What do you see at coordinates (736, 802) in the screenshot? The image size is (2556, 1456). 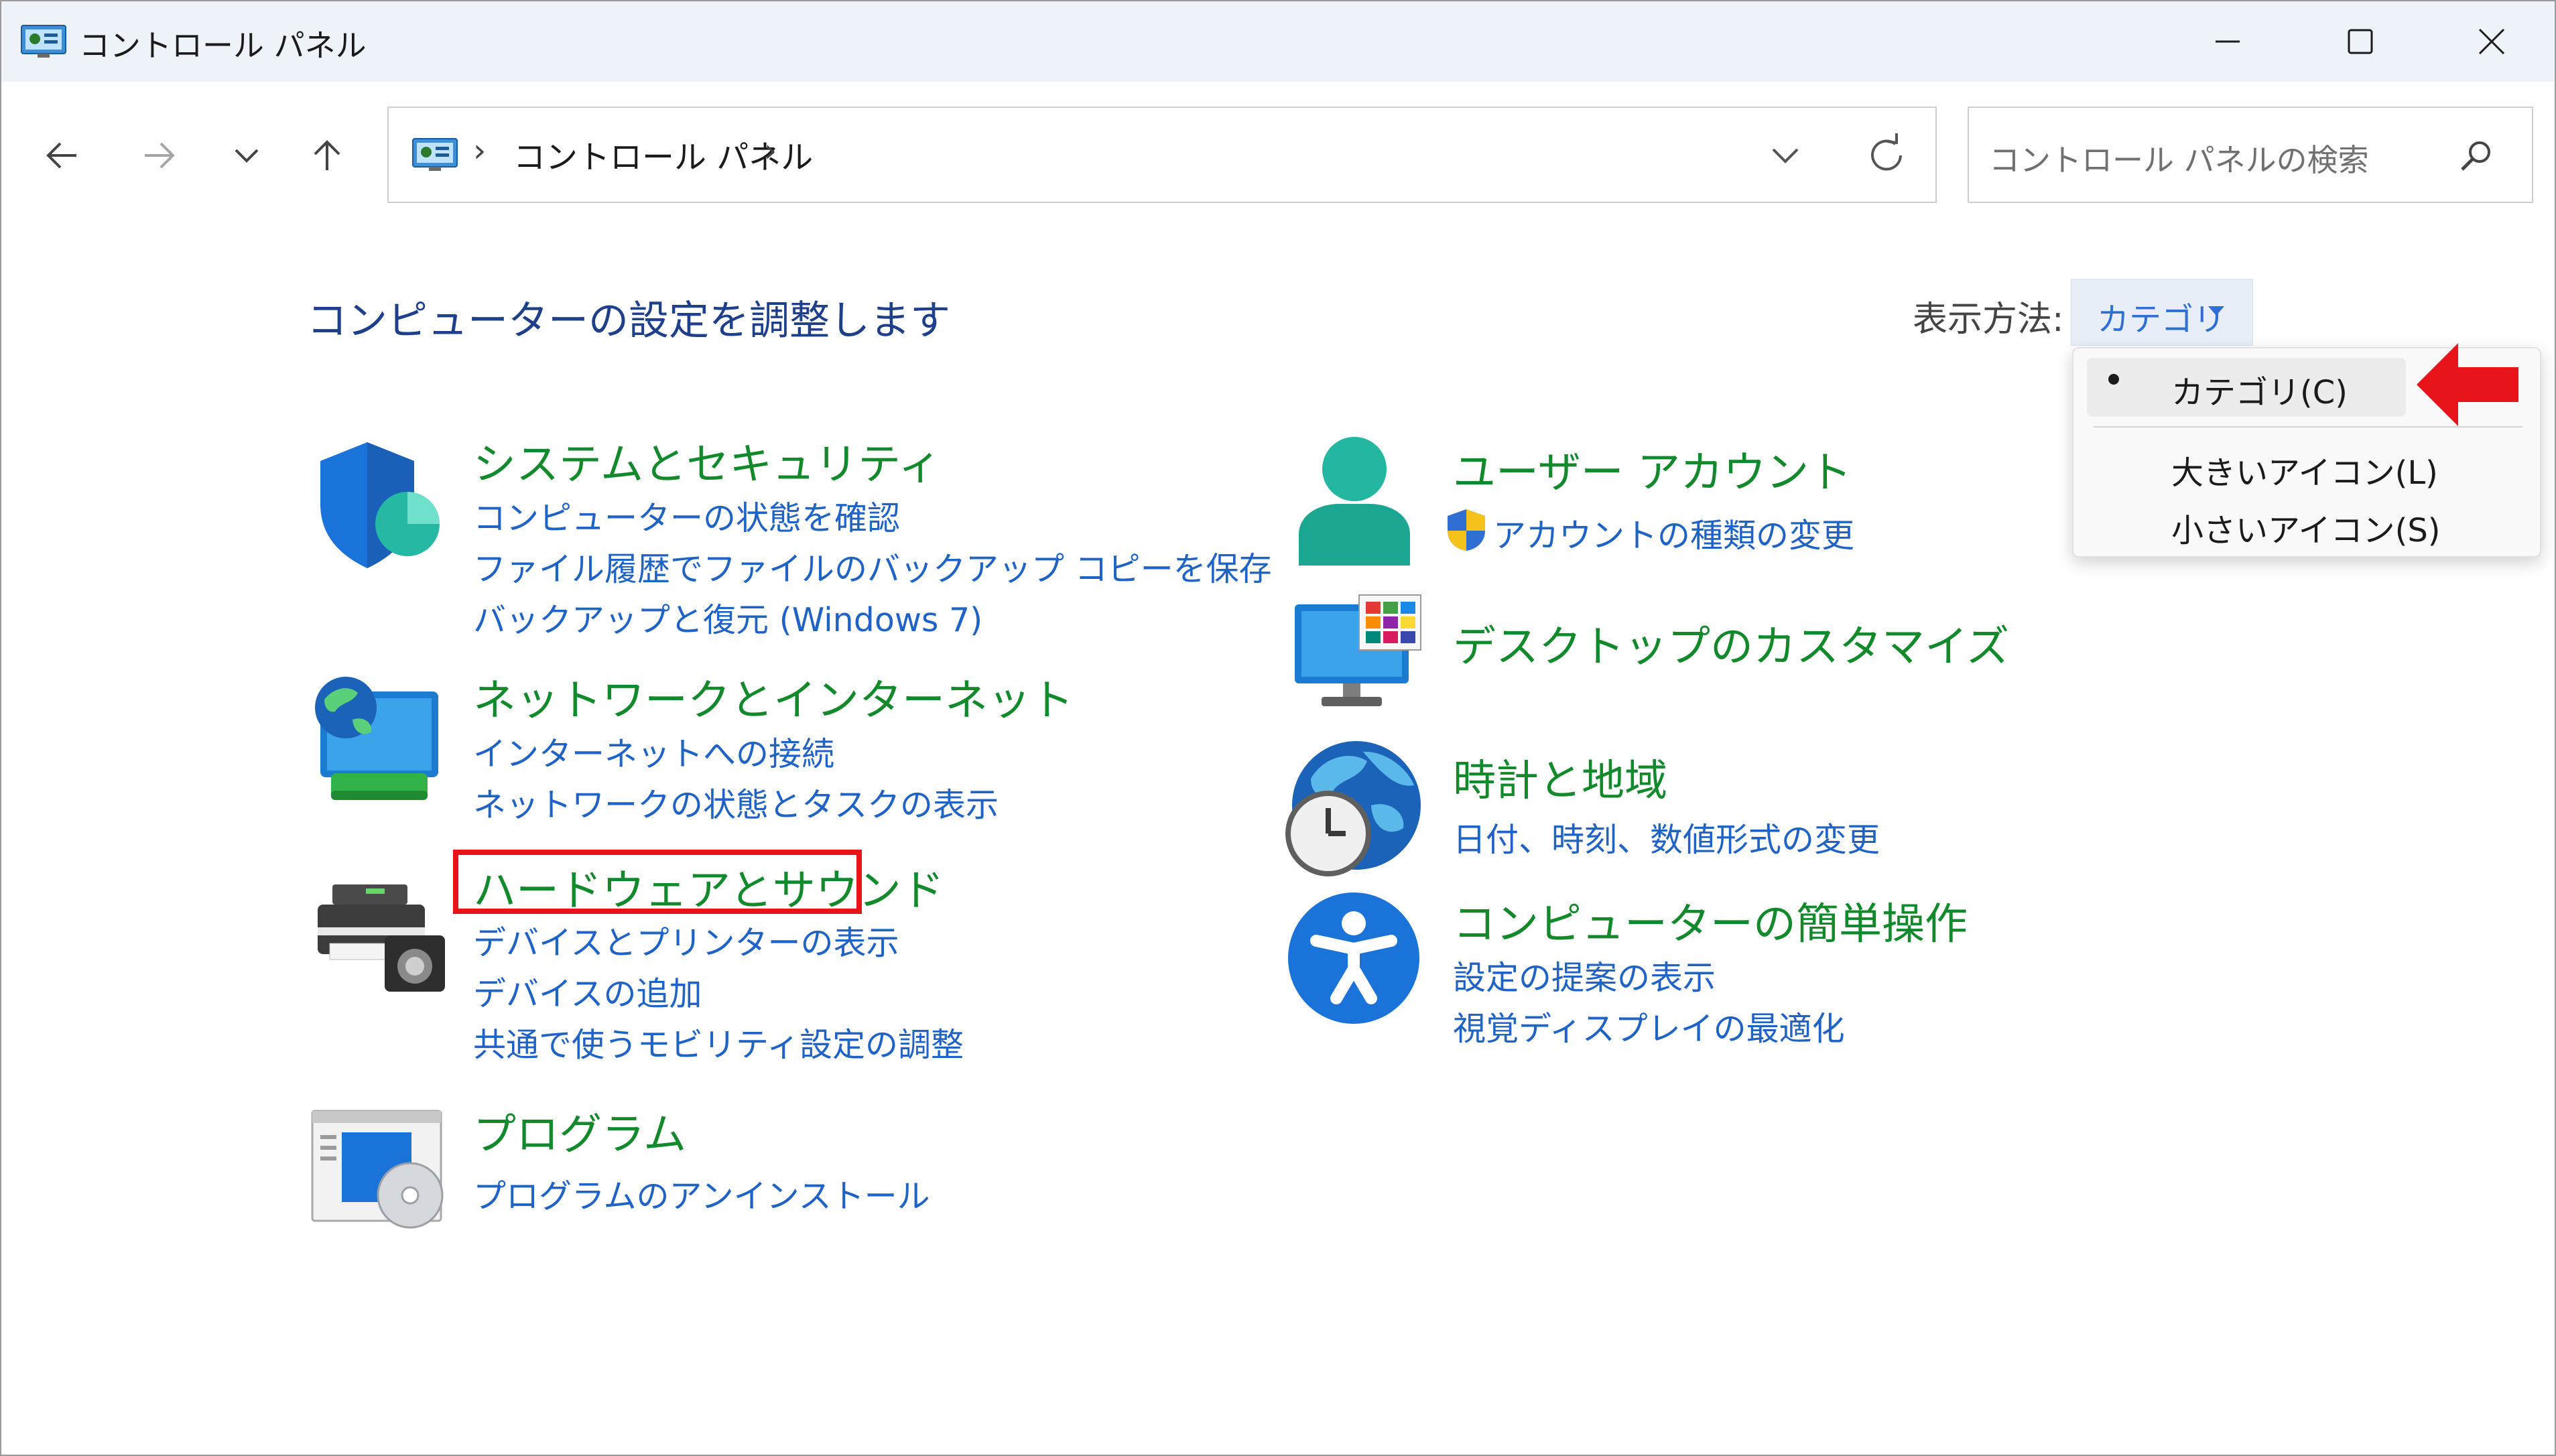 I see `link-network-status: ネットワークの状態とタスクの表示` at bounding box center [736, 802].